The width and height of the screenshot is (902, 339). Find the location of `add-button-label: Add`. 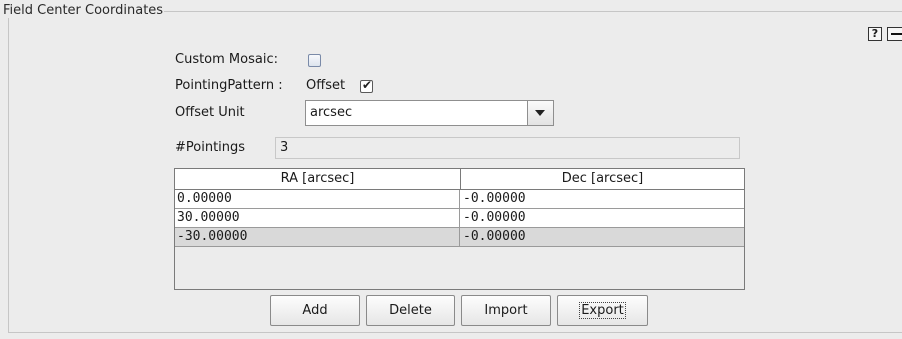

add-button-label: Add is located at coordinates (315, 310).